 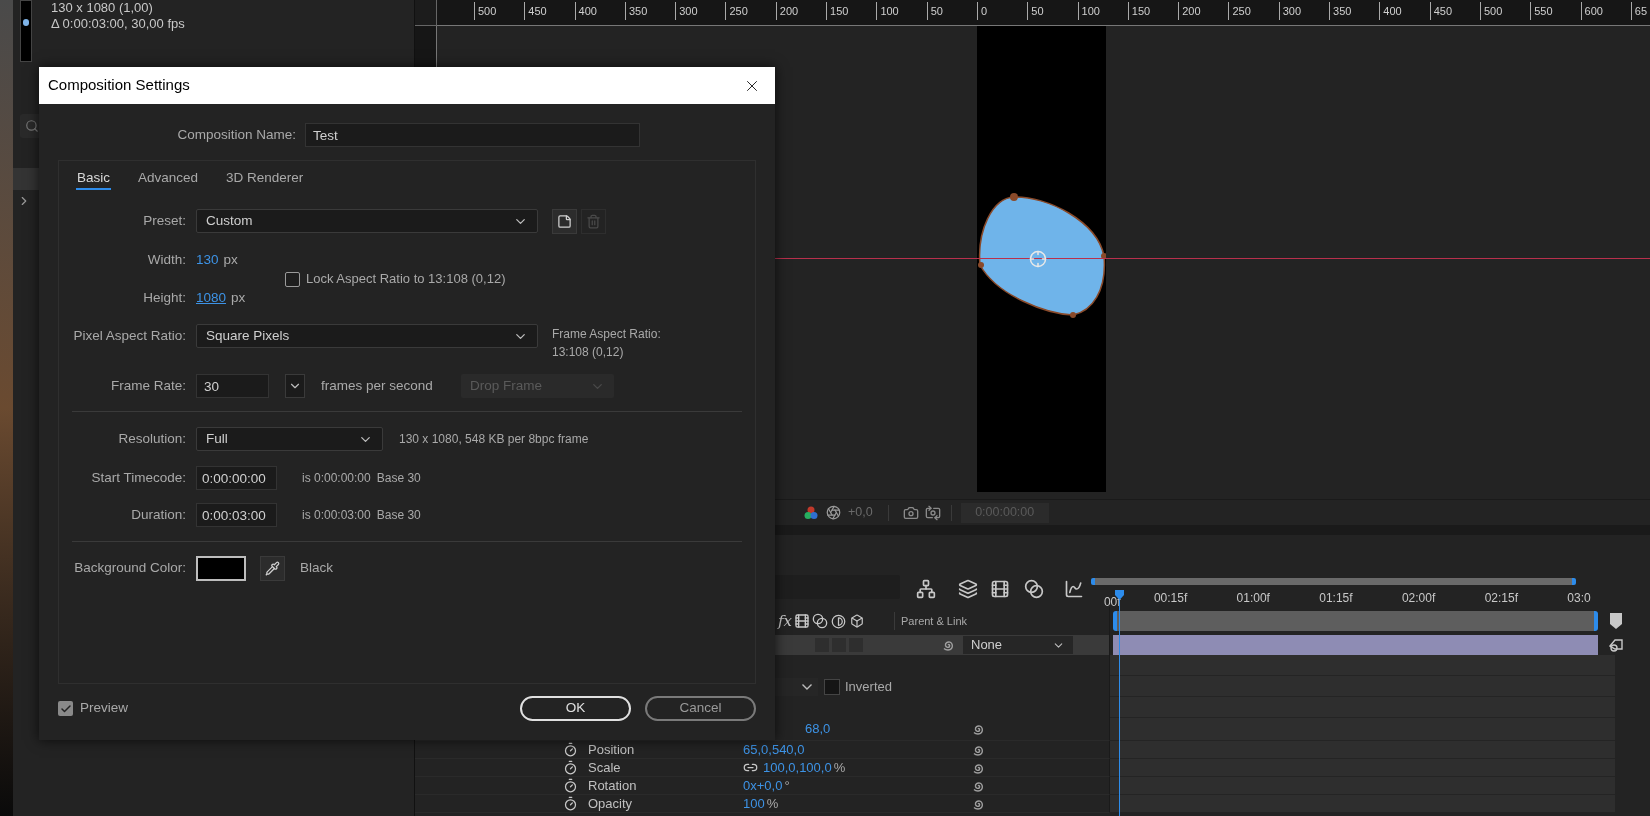 What do you see at coordinates (472, 135) in the screenshot?
I see `composition-name-field: Test` at bounding box center [472, 135].